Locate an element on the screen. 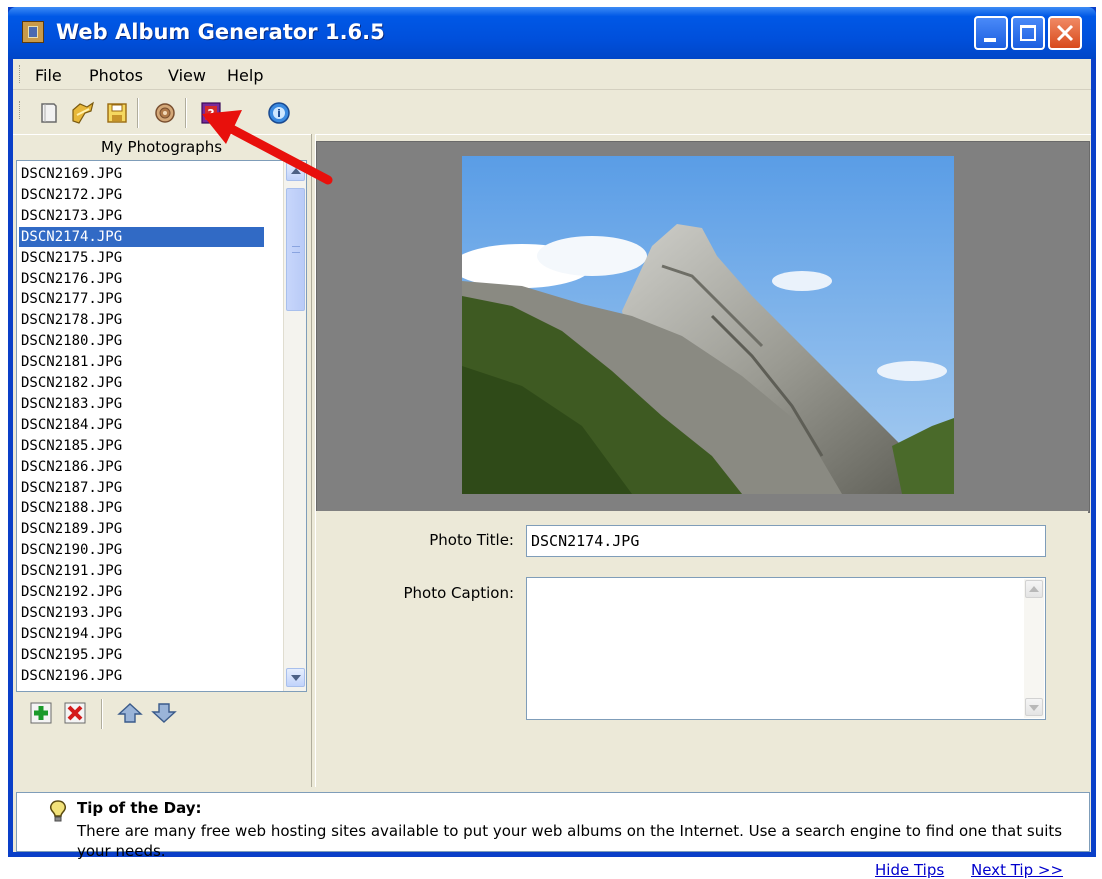 The image size is (1102, 879). menu-bar: File Photos View Help is located at coordinates (552, 74).